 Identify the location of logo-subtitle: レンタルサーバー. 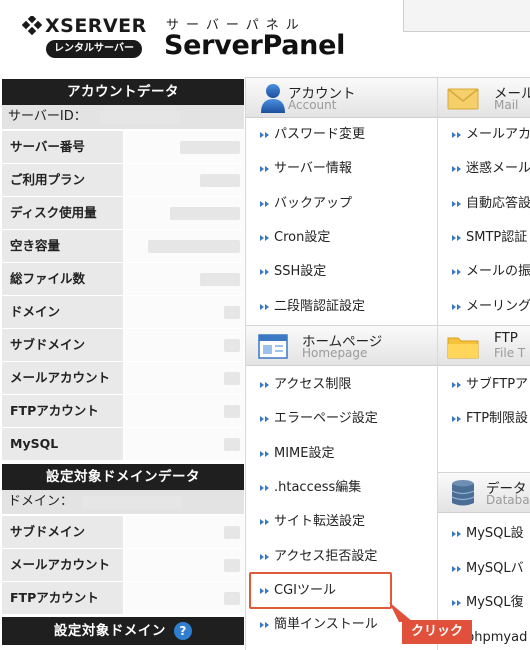
(94, 49).